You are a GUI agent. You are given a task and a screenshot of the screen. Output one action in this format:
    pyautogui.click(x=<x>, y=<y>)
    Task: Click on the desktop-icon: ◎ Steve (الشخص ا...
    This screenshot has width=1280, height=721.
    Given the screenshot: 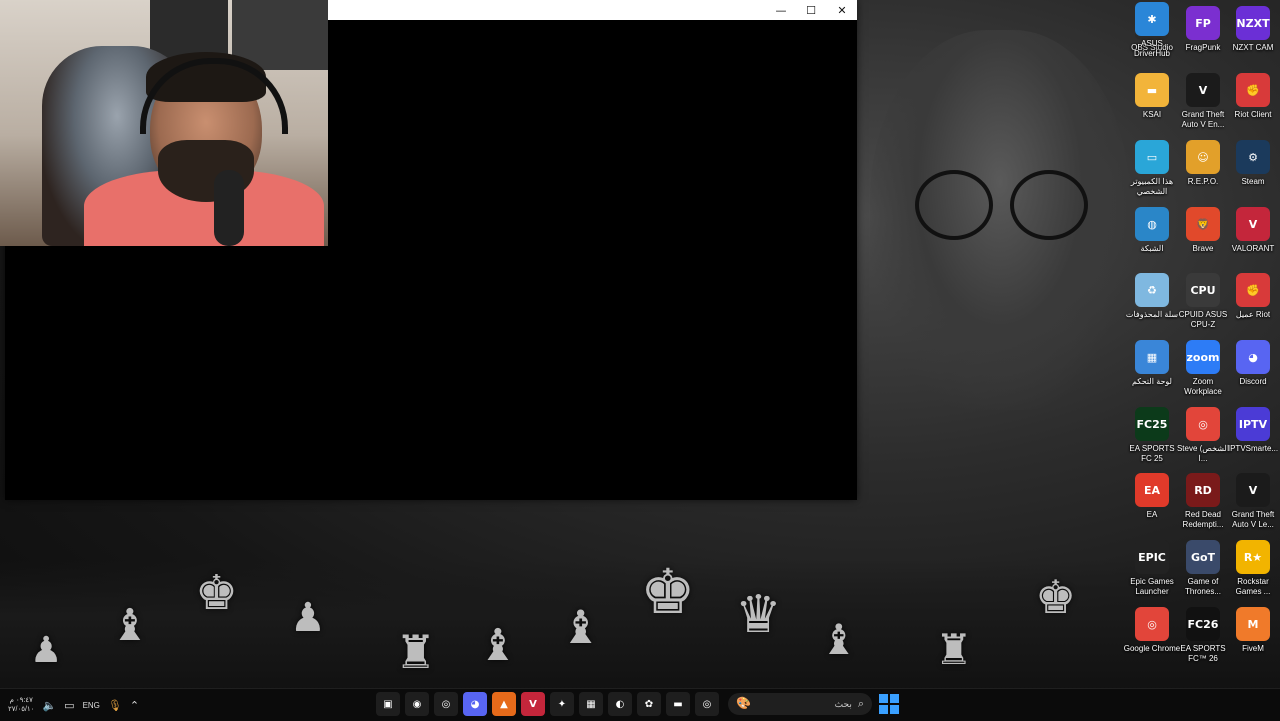 What is the action you would take?
    pyautogui.click(x=1203, y=439)
    